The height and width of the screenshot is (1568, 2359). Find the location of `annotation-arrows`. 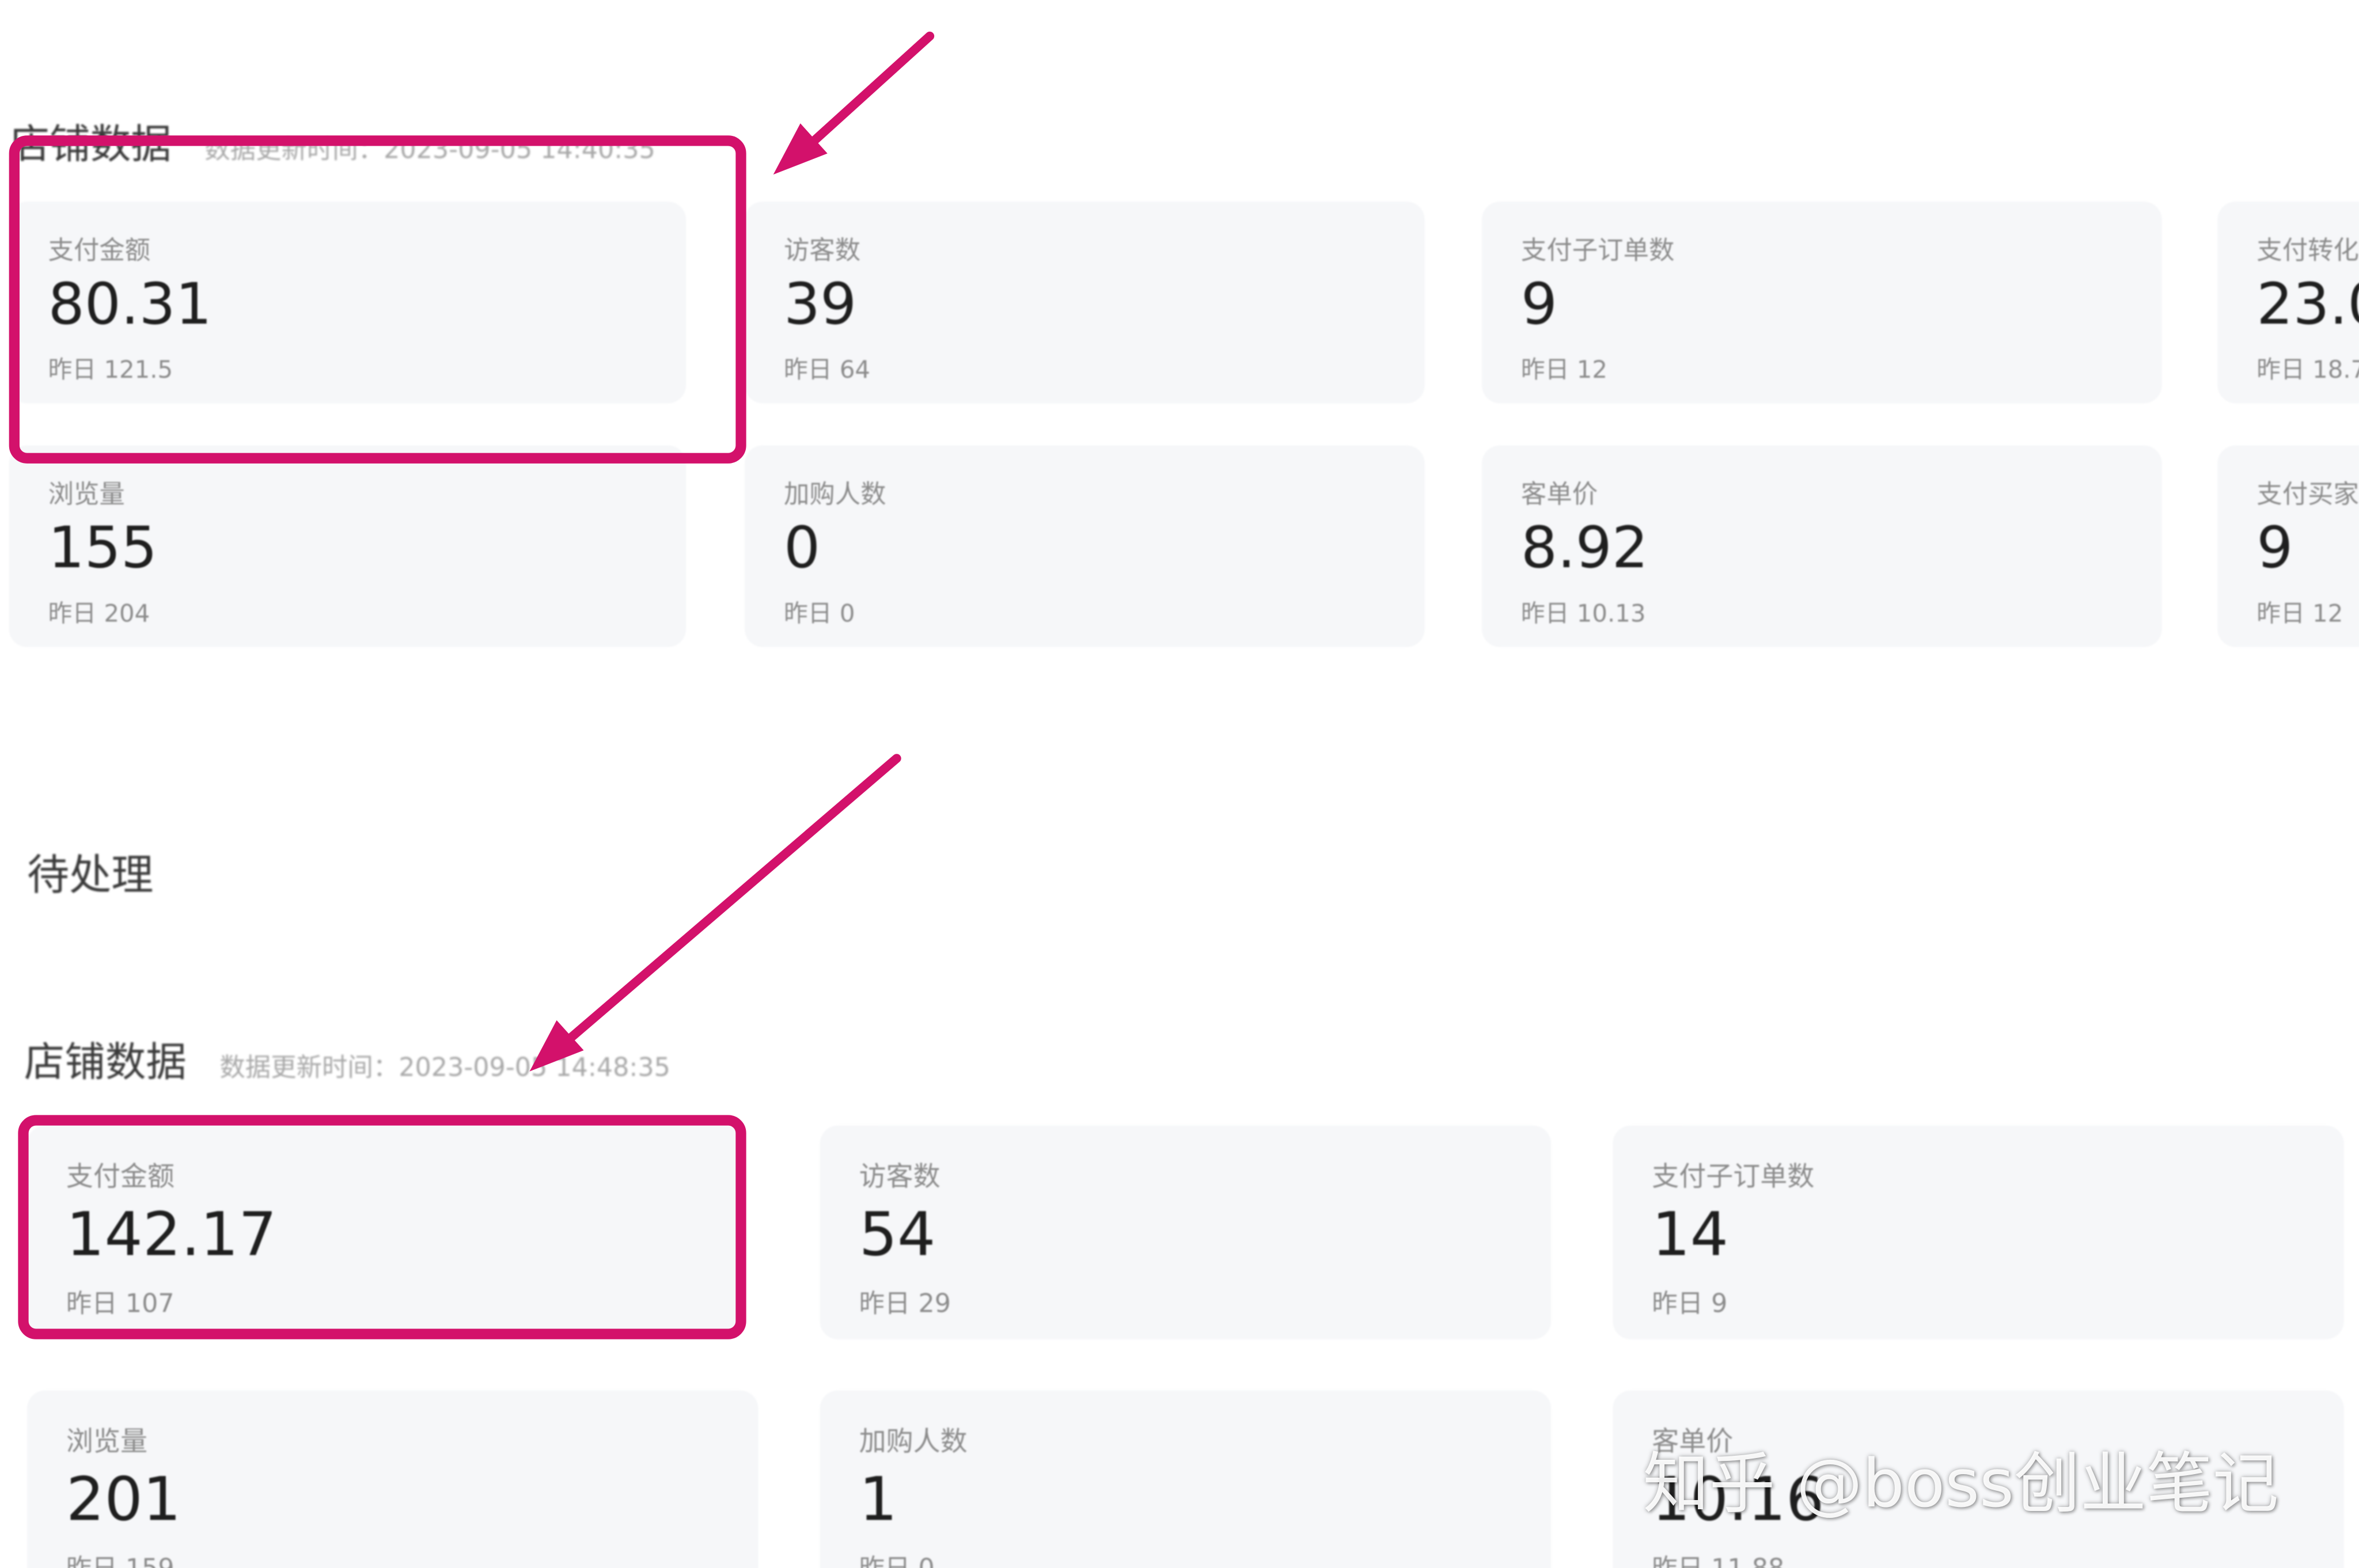

annotation-arrows is located at coordinates (732, 551).